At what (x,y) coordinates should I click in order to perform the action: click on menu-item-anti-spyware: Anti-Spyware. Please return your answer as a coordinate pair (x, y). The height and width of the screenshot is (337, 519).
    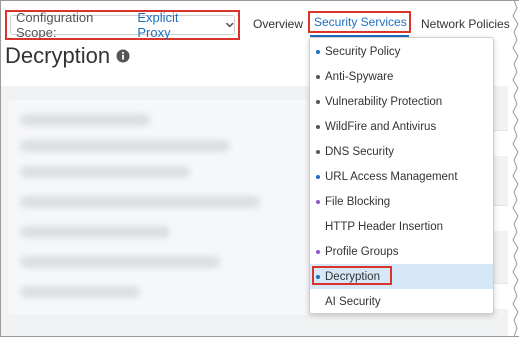
    Looking at the image, I should click on (401, 76).